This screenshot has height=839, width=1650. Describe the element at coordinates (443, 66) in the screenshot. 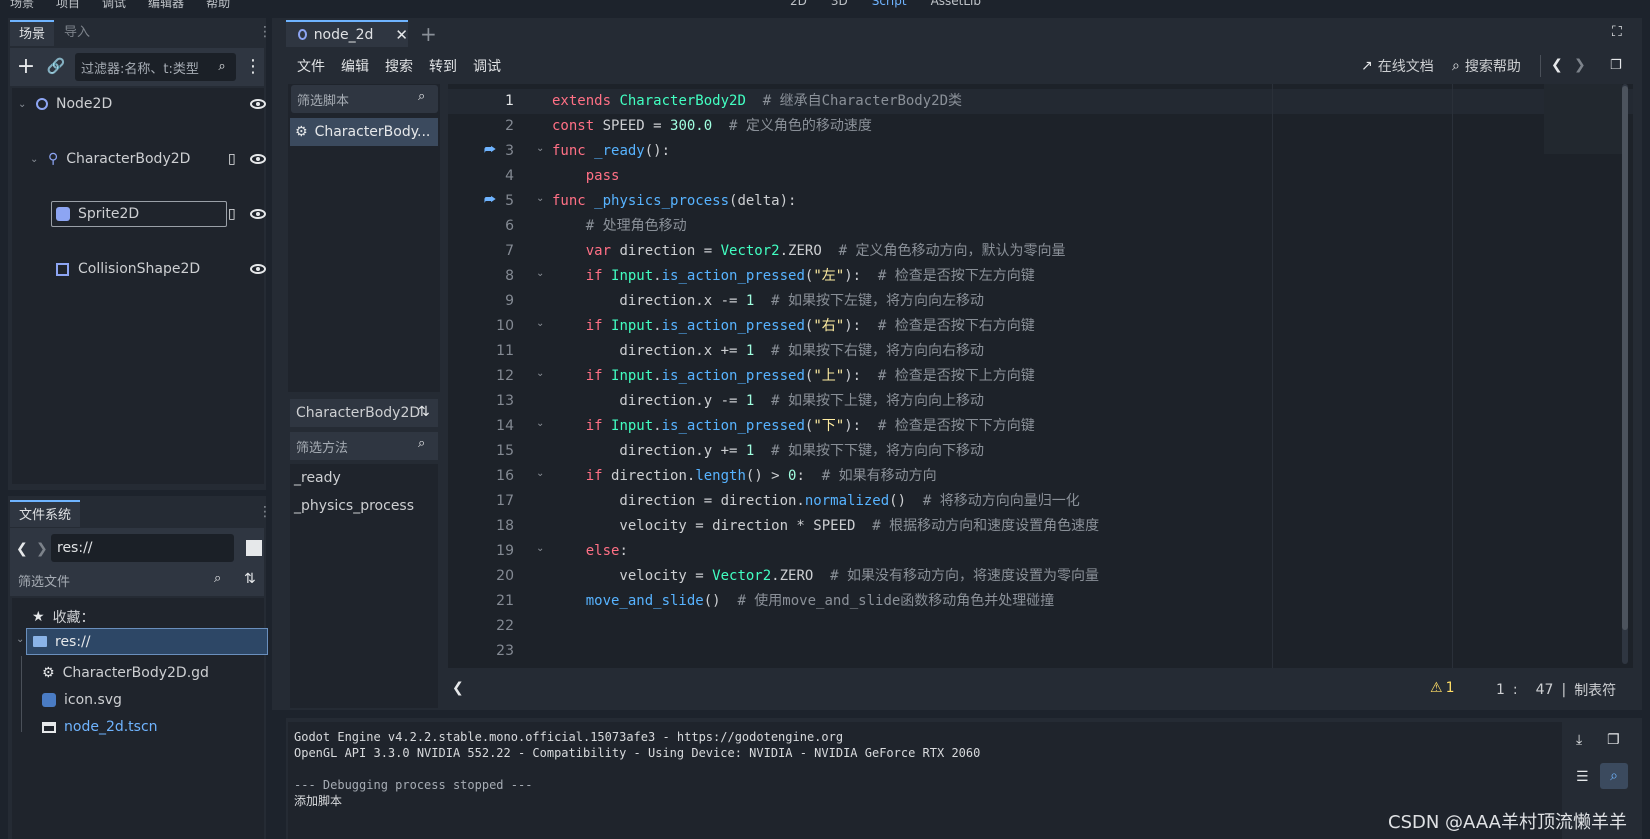

I see `menu-goto: 转到` at that location.